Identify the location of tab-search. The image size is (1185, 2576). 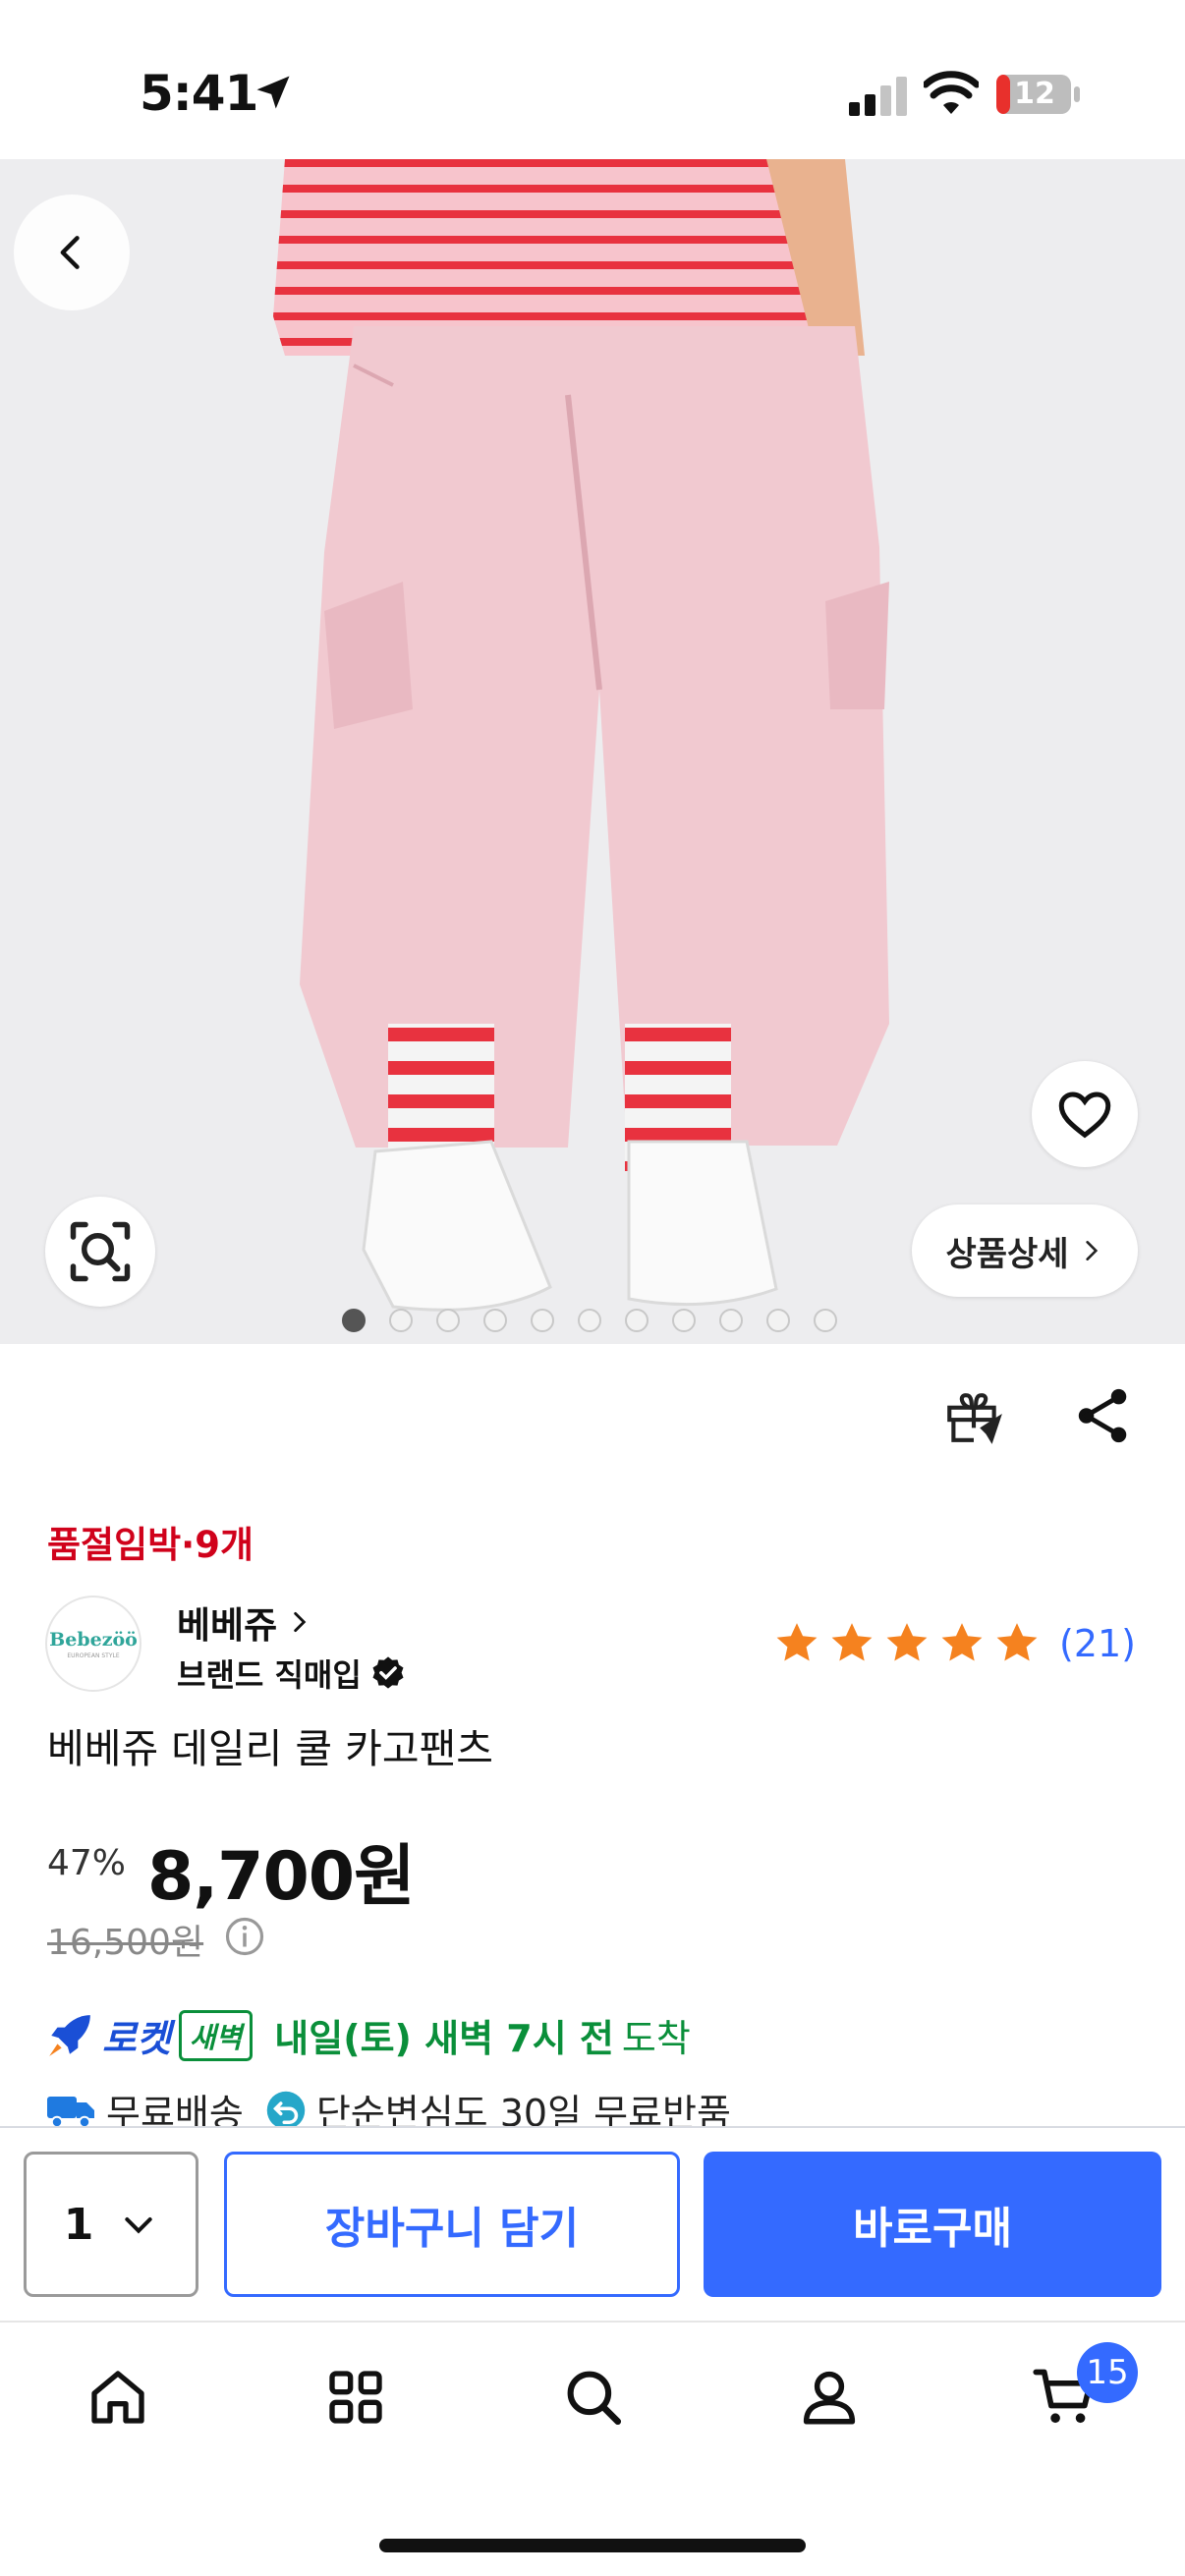
(594, 2397).